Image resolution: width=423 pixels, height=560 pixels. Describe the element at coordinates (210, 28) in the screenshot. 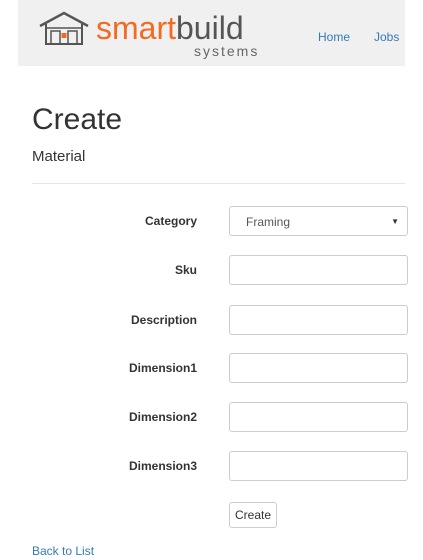

I see `brand-name-build: build` at that location.